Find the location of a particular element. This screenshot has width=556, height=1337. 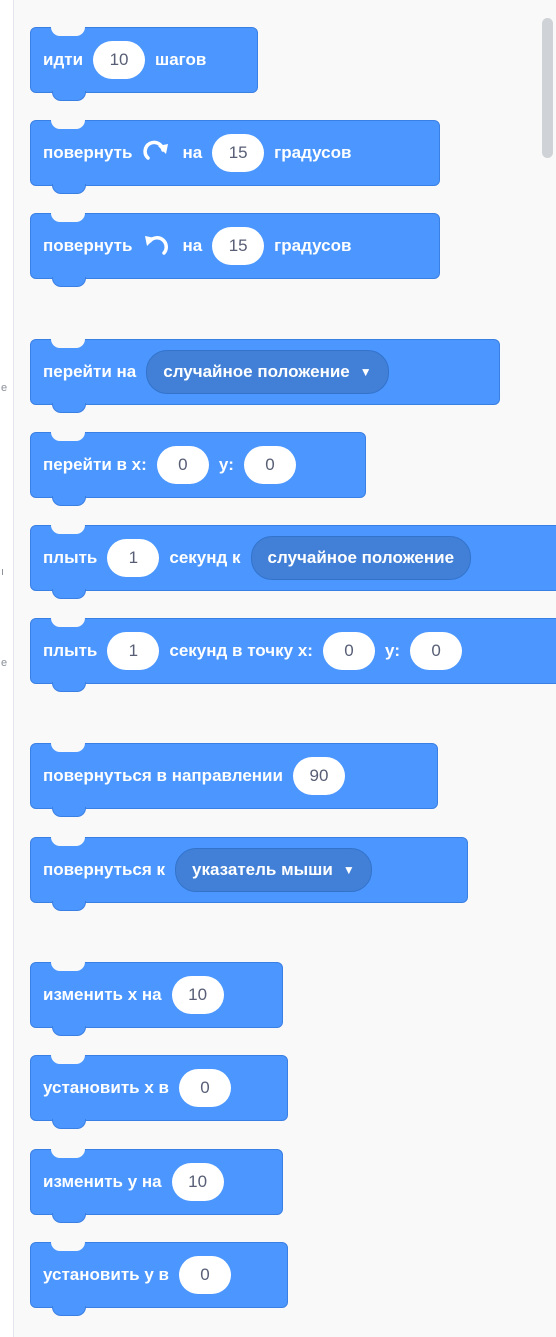

move-steps-block: идти 10 шагов is located at coordinates (144, 64).